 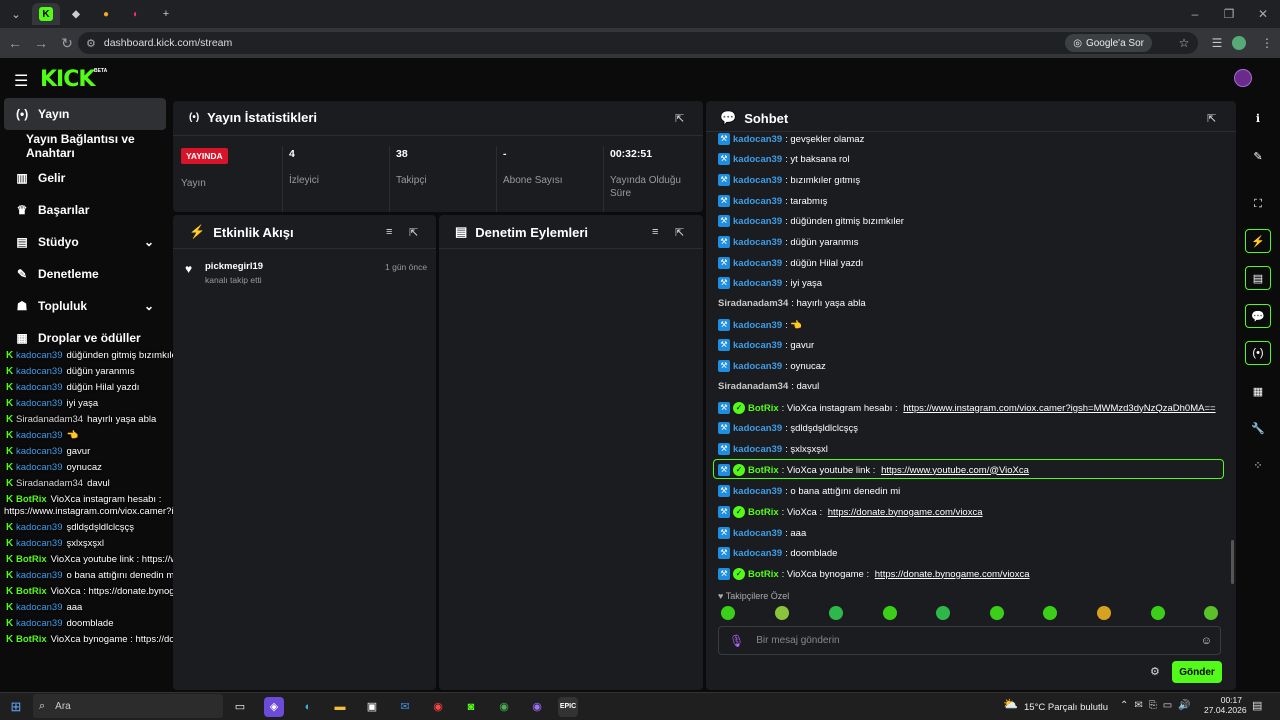 I want to click on expand-icon: ⛶, so click(x=1258, y=204).